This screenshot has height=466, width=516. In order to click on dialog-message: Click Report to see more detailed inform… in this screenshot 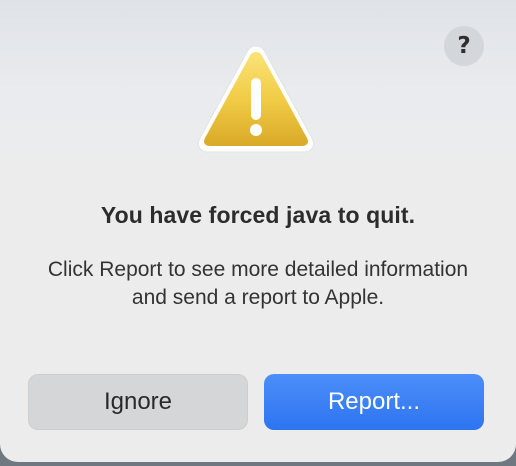, I will do `click(258, 283)`.